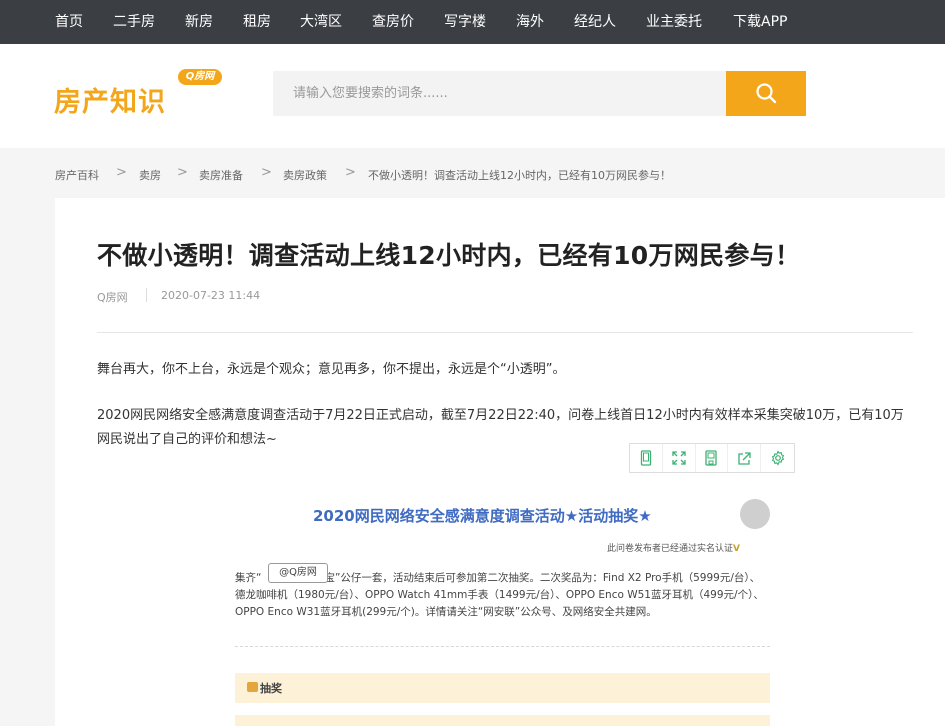 Image resolution: width=945 pixels, height=726 pixels. I want to click on nav-item-download-app: 下载APP, so click(760, 22).